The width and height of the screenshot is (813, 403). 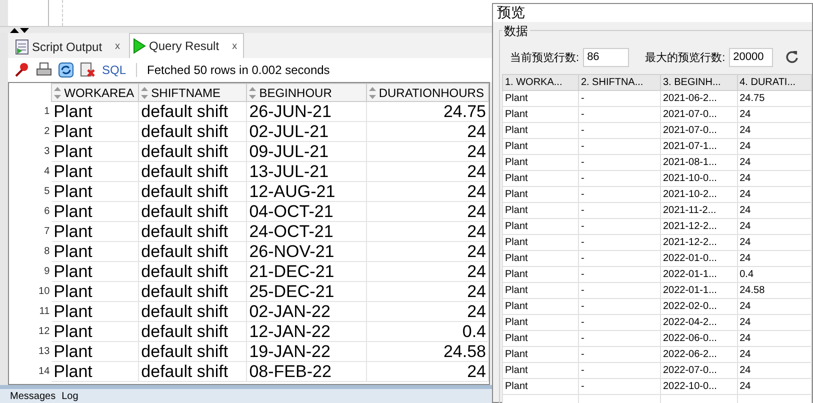 What do you see at coordinates (70, 396) in the screenshot?
I see `bottom-tab: Log` at bounding box center [70, 396].